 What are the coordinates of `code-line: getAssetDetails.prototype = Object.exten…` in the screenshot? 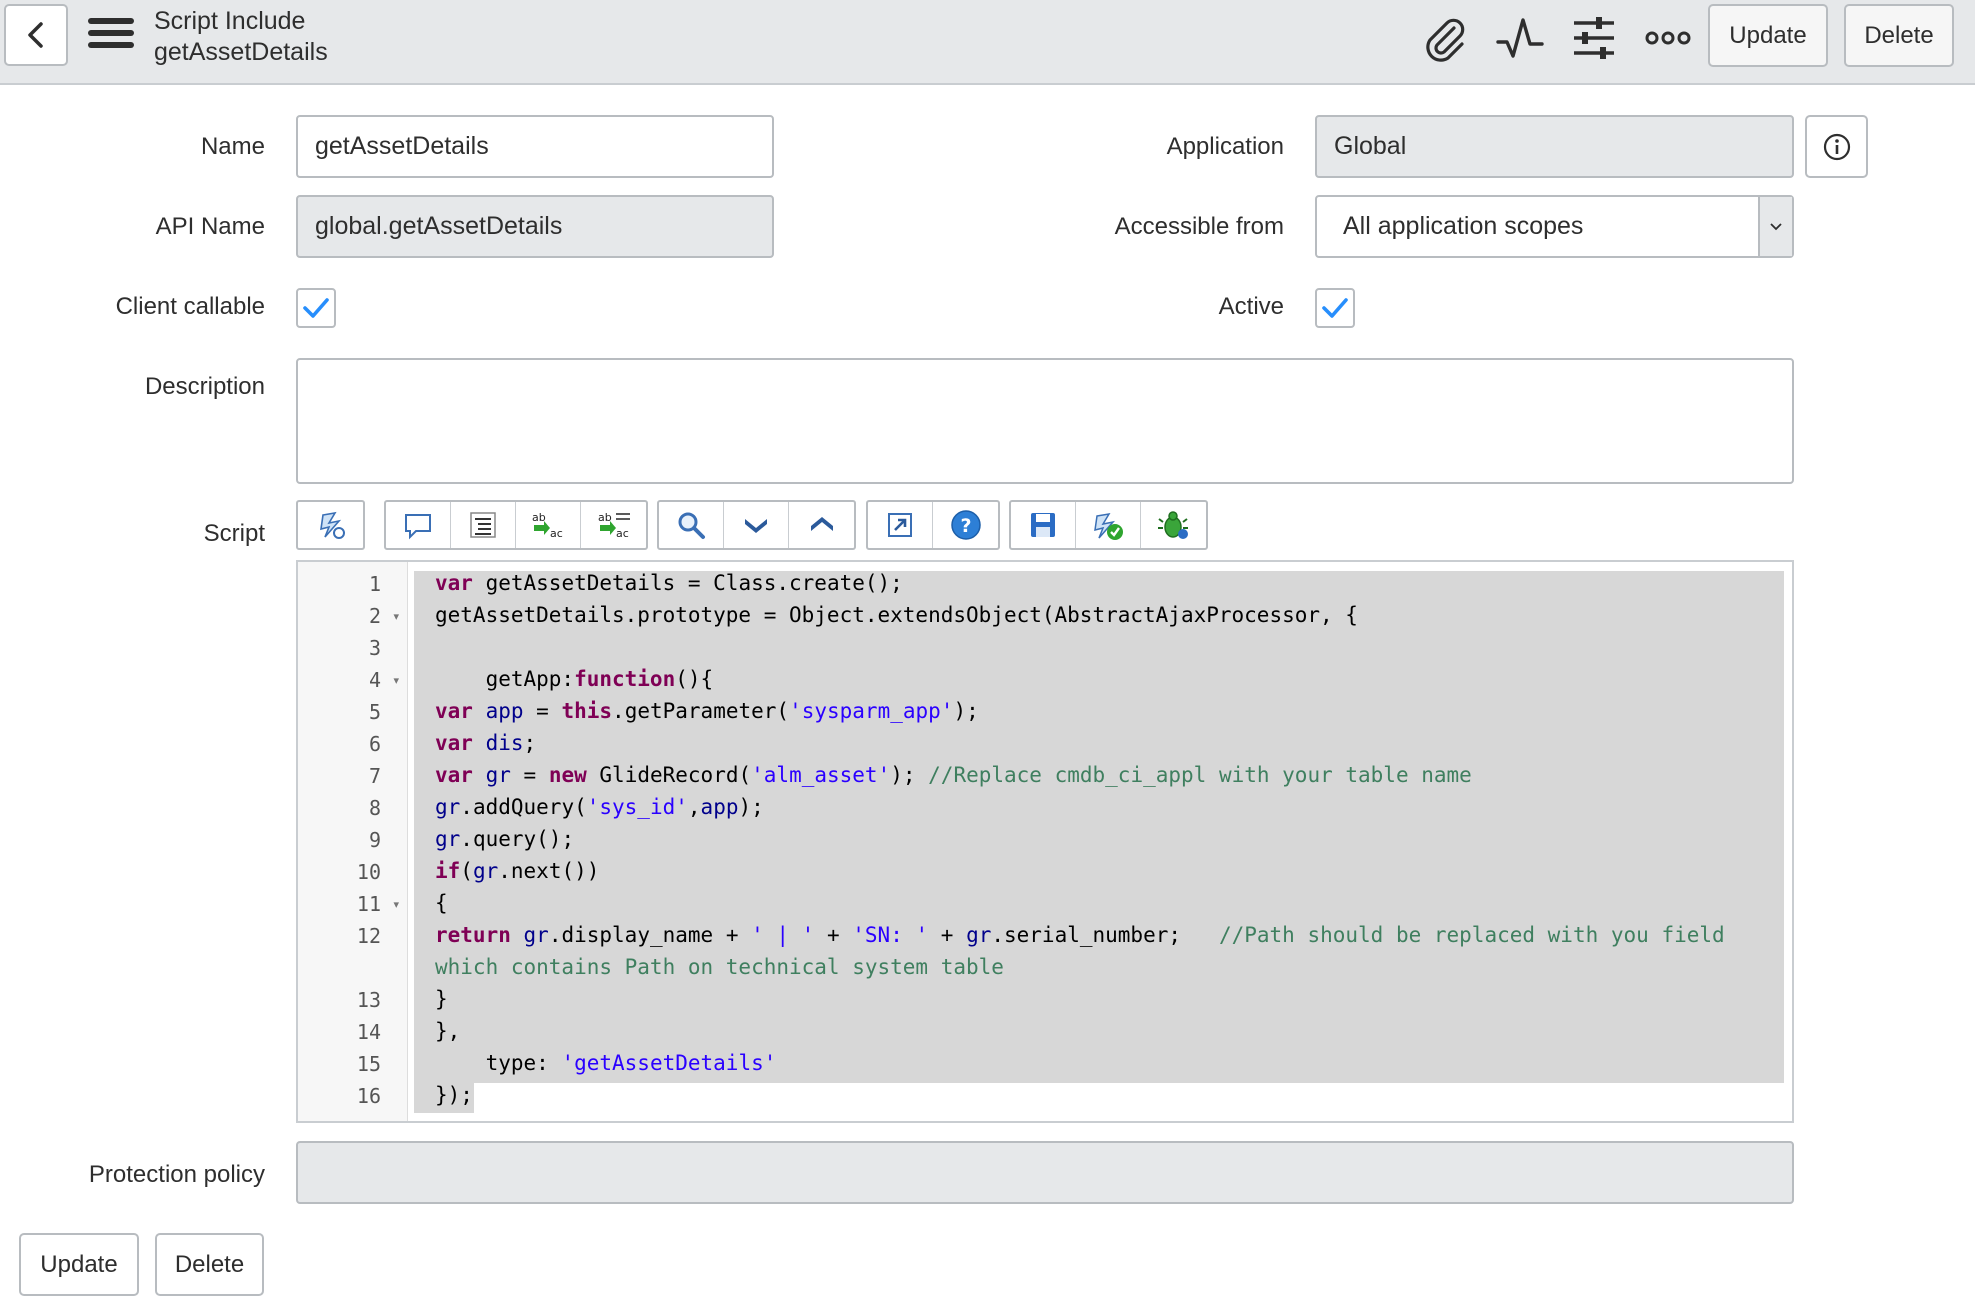 It's located at (896, 615).